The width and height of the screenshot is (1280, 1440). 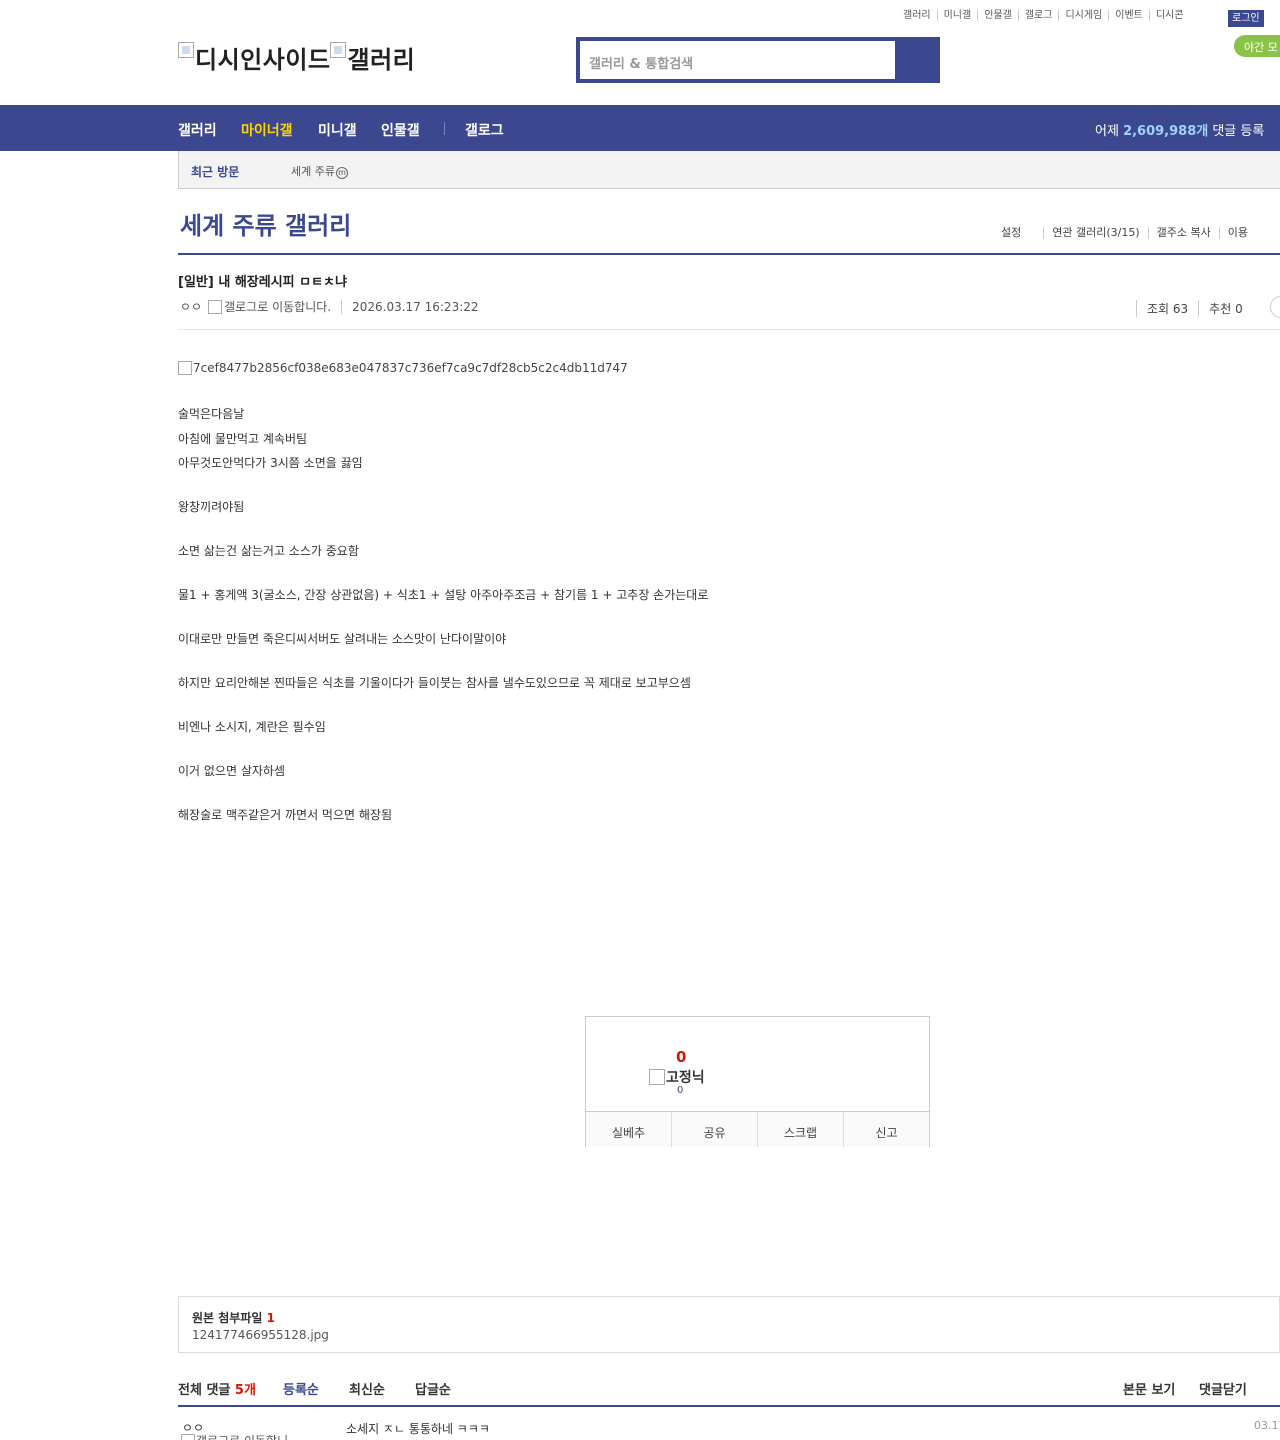 I want to click on settings-link: 설정, so click(x=1022, y=233).